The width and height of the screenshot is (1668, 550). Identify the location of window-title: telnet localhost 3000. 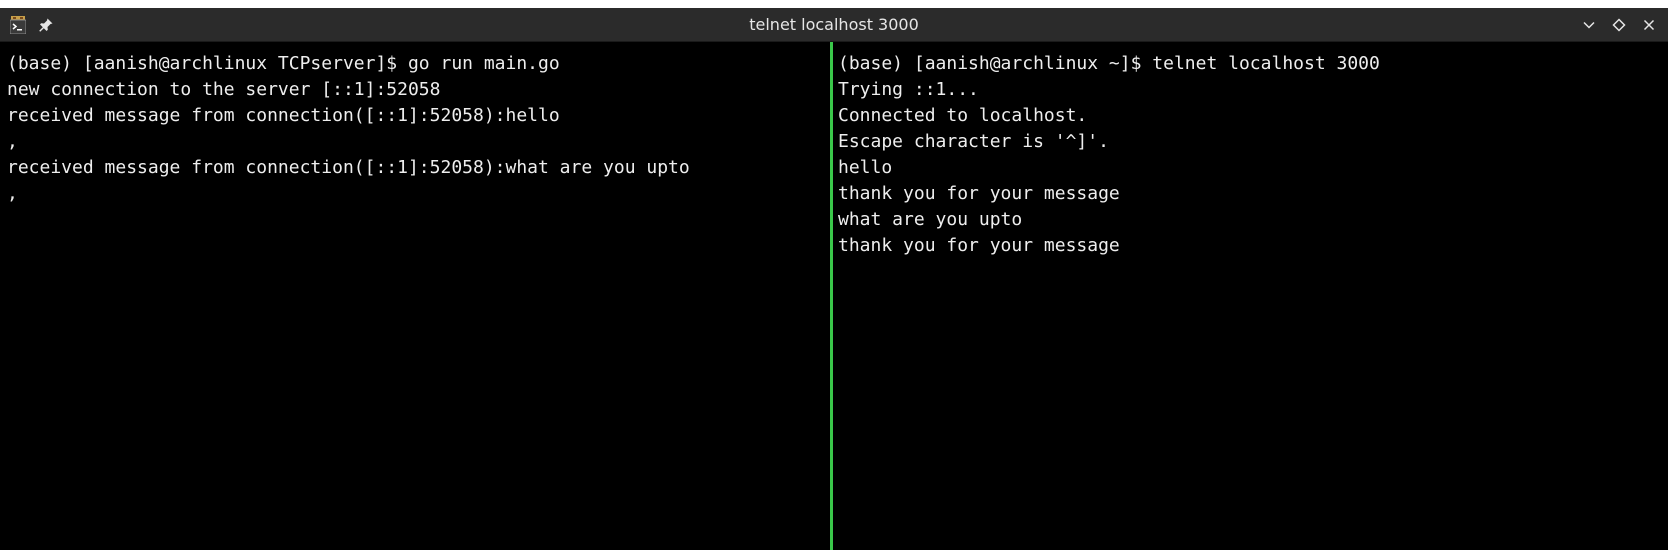
(834, 24).